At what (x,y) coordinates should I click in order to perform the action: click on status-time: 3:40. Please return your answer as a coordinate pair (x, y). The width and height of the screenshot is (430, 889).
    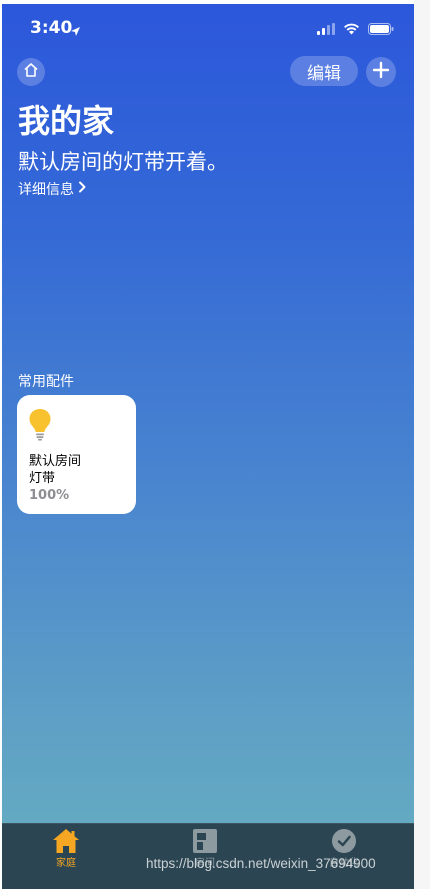
    Looking at the image, I should click on (51, 28).